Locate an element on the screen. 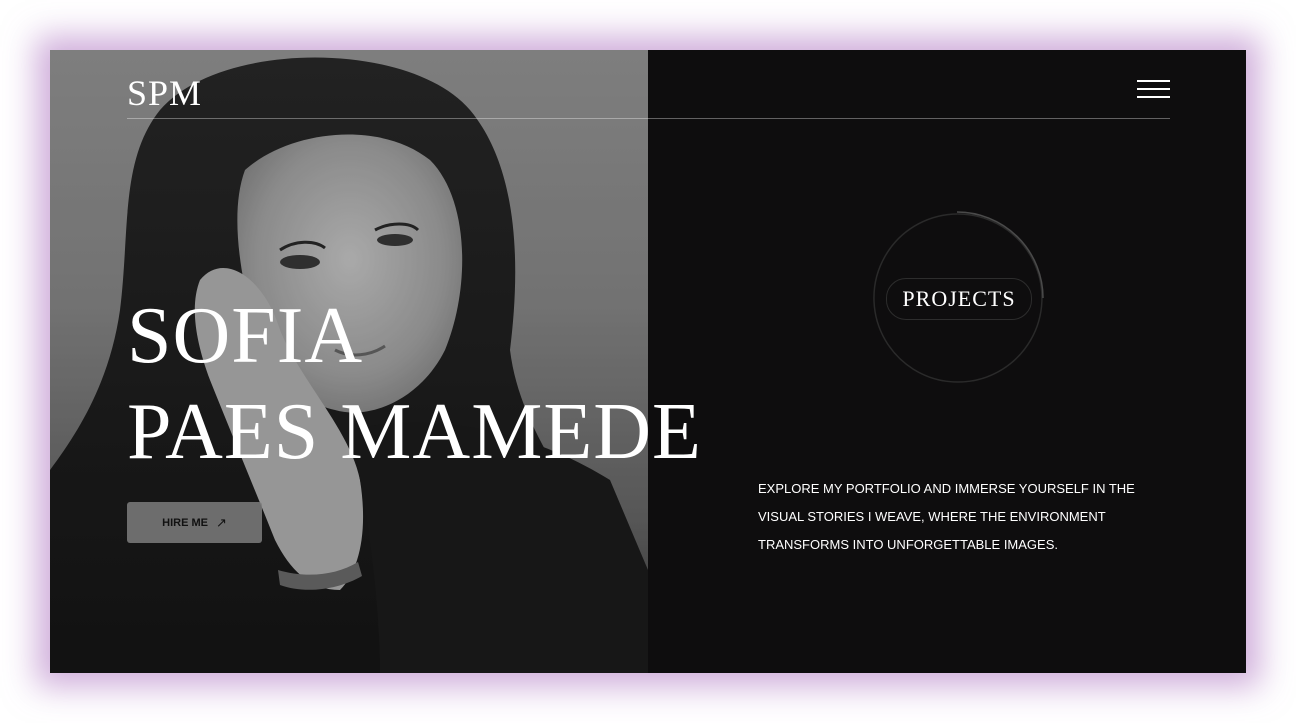 This screenshot has height=723, width=1296. hero-name-line2: PAES MAMEDE is located at coordinates (414, 432).